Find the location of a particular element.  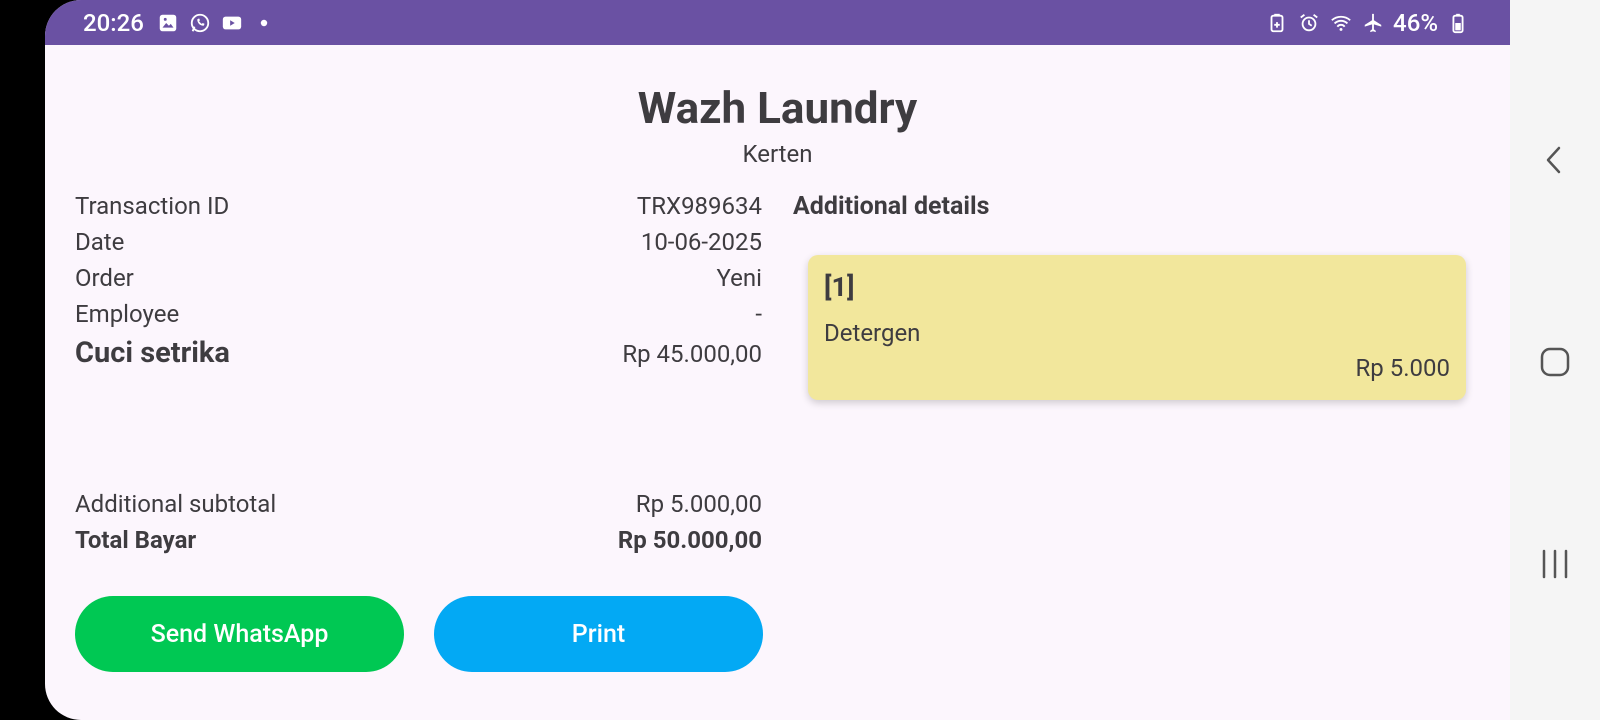

date-value: 10-06-2025 is located at coordinates (701, 242).